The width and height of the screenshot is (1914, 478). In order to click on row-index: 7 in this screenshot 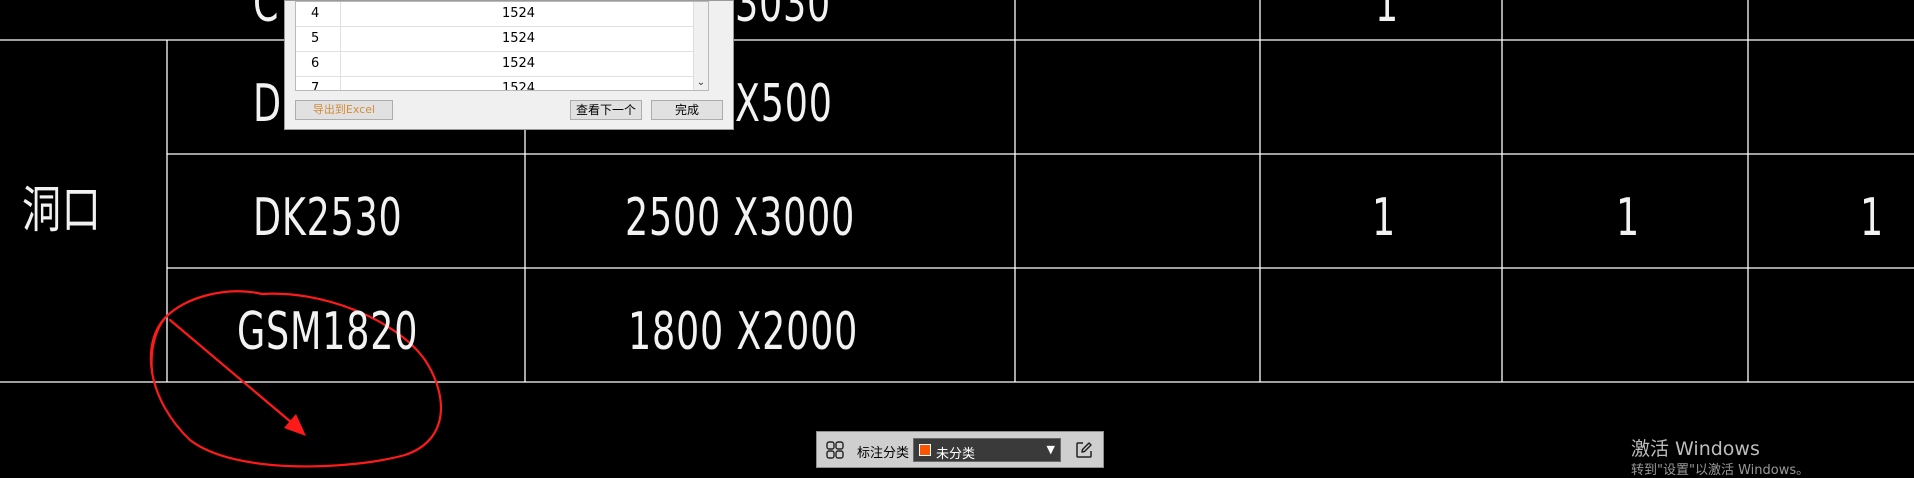, I will do `click(318, 83)`.